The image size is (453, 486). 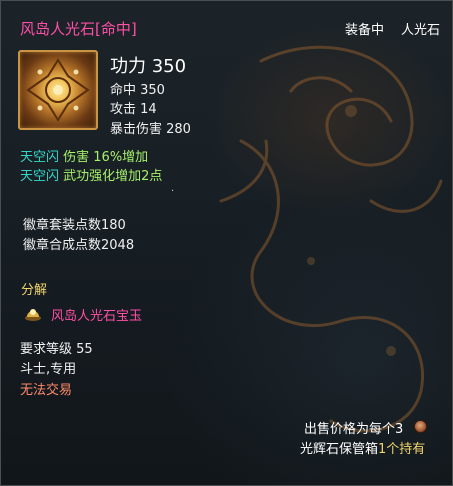 What do you see at coordinates (56, 349) in the screenshot?
I see `required-level: 要求等级 55` at bounding box center [56, 349].